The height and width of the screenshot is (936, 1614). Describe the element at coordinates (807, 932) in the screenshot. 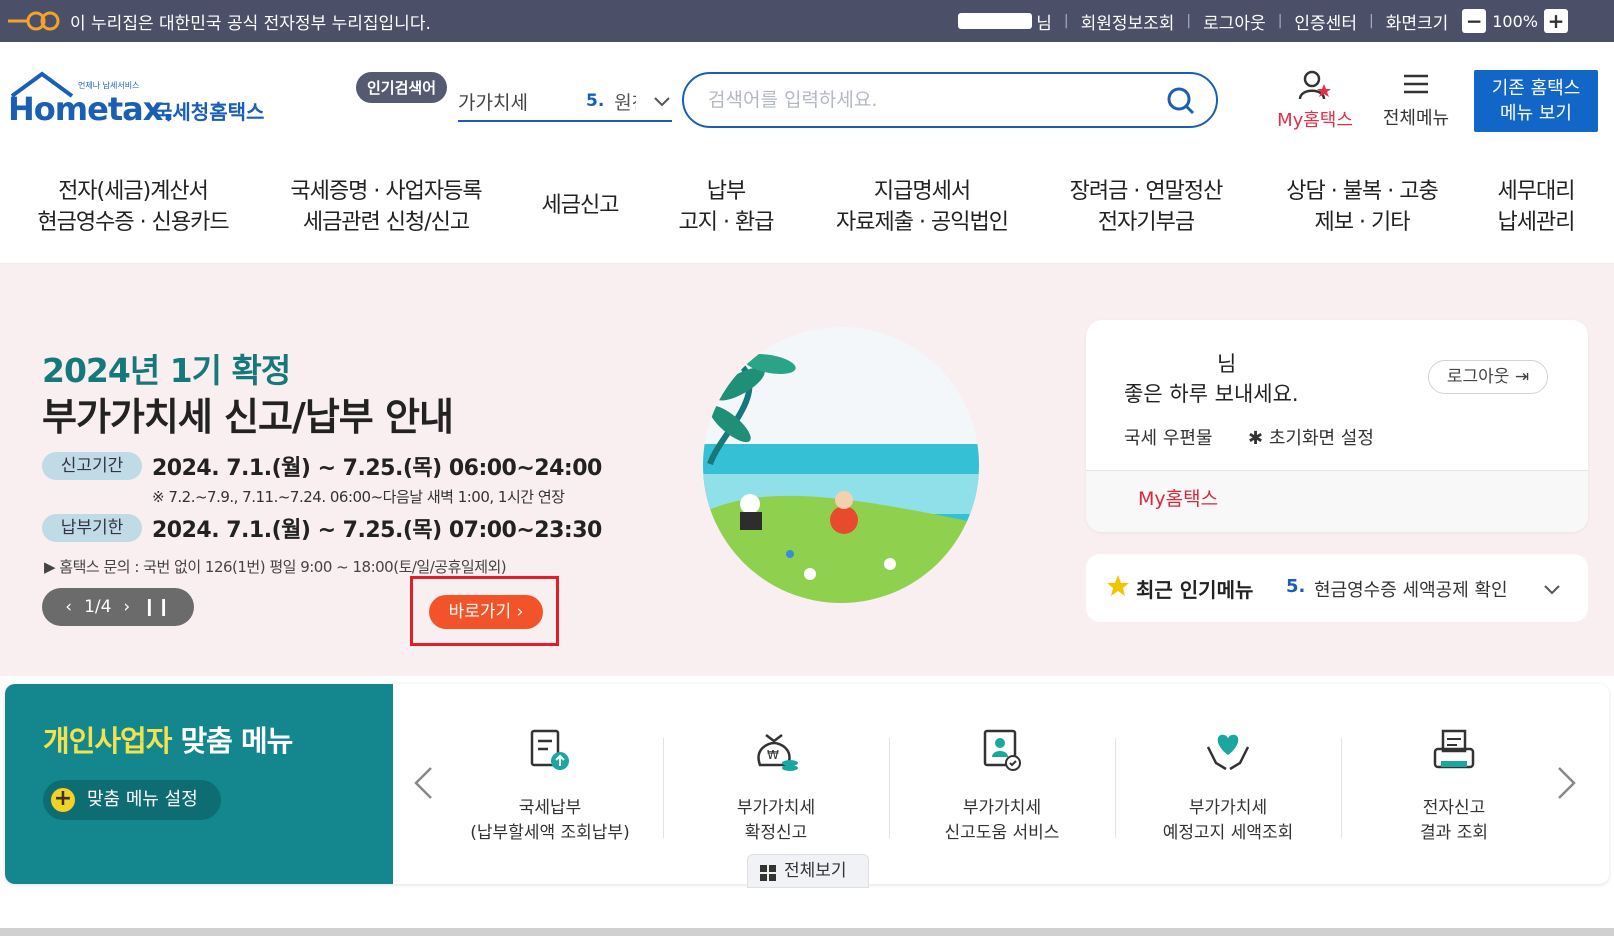

I see `page-bottom-scrollbar` at that location.